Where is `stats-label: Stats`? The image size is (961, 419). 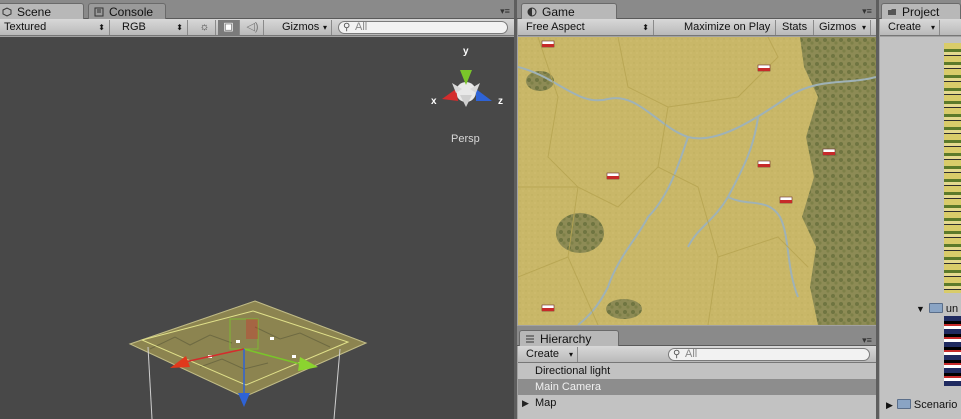 stats-label: Stats is located at coordinates (795, 27).